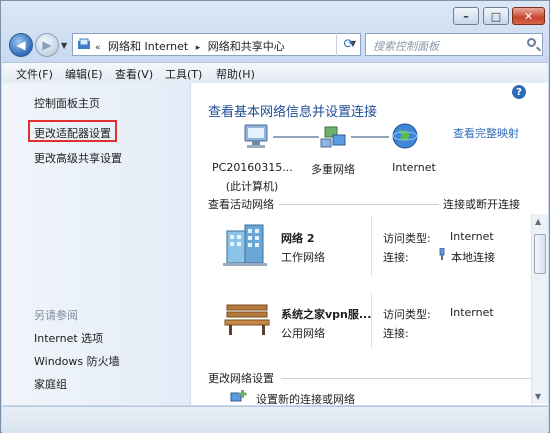  I want to click on menu-bar: 文件(F) 编辑(E) 查看(V) 工具(T) 帮助(H), so click(275, 73).